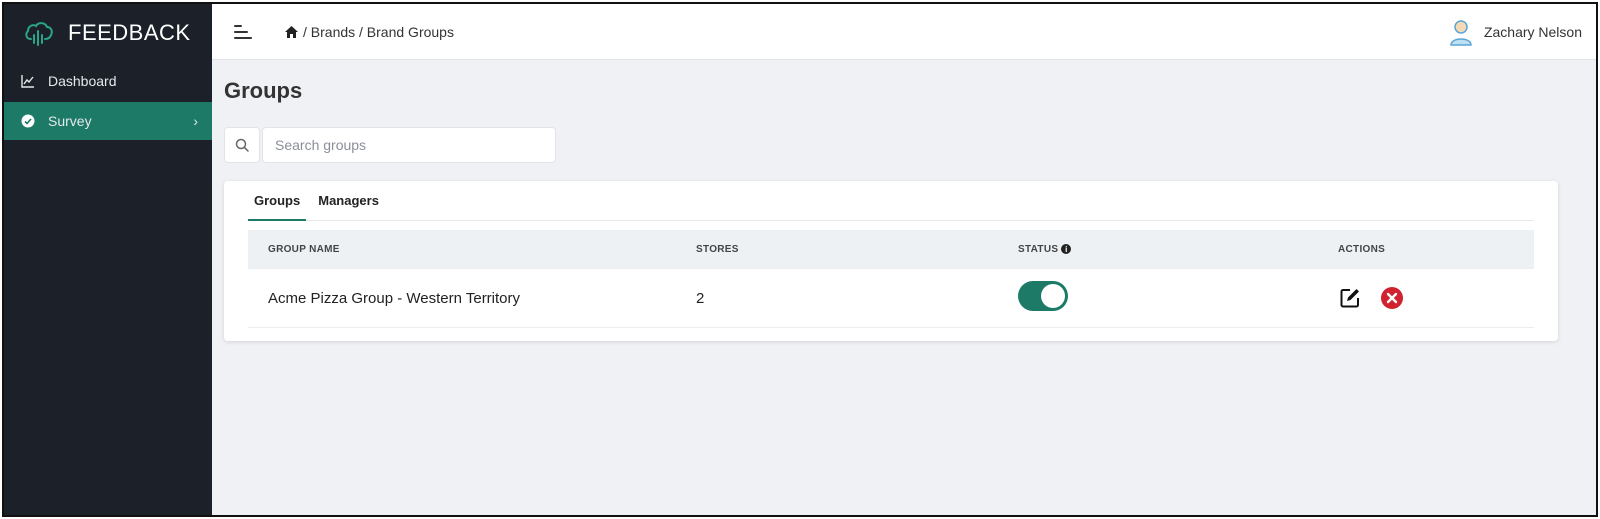  Describe the element at coordinates (1066, 249) in the screenshot. I see `info-icon: i` at that location.